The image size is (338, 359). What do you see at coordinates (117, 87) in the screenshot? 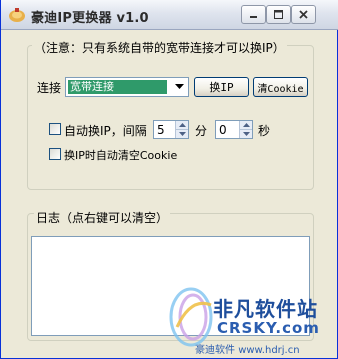
I see `connection-selected-value: 宽带连接` at bounding box center [117, 87].